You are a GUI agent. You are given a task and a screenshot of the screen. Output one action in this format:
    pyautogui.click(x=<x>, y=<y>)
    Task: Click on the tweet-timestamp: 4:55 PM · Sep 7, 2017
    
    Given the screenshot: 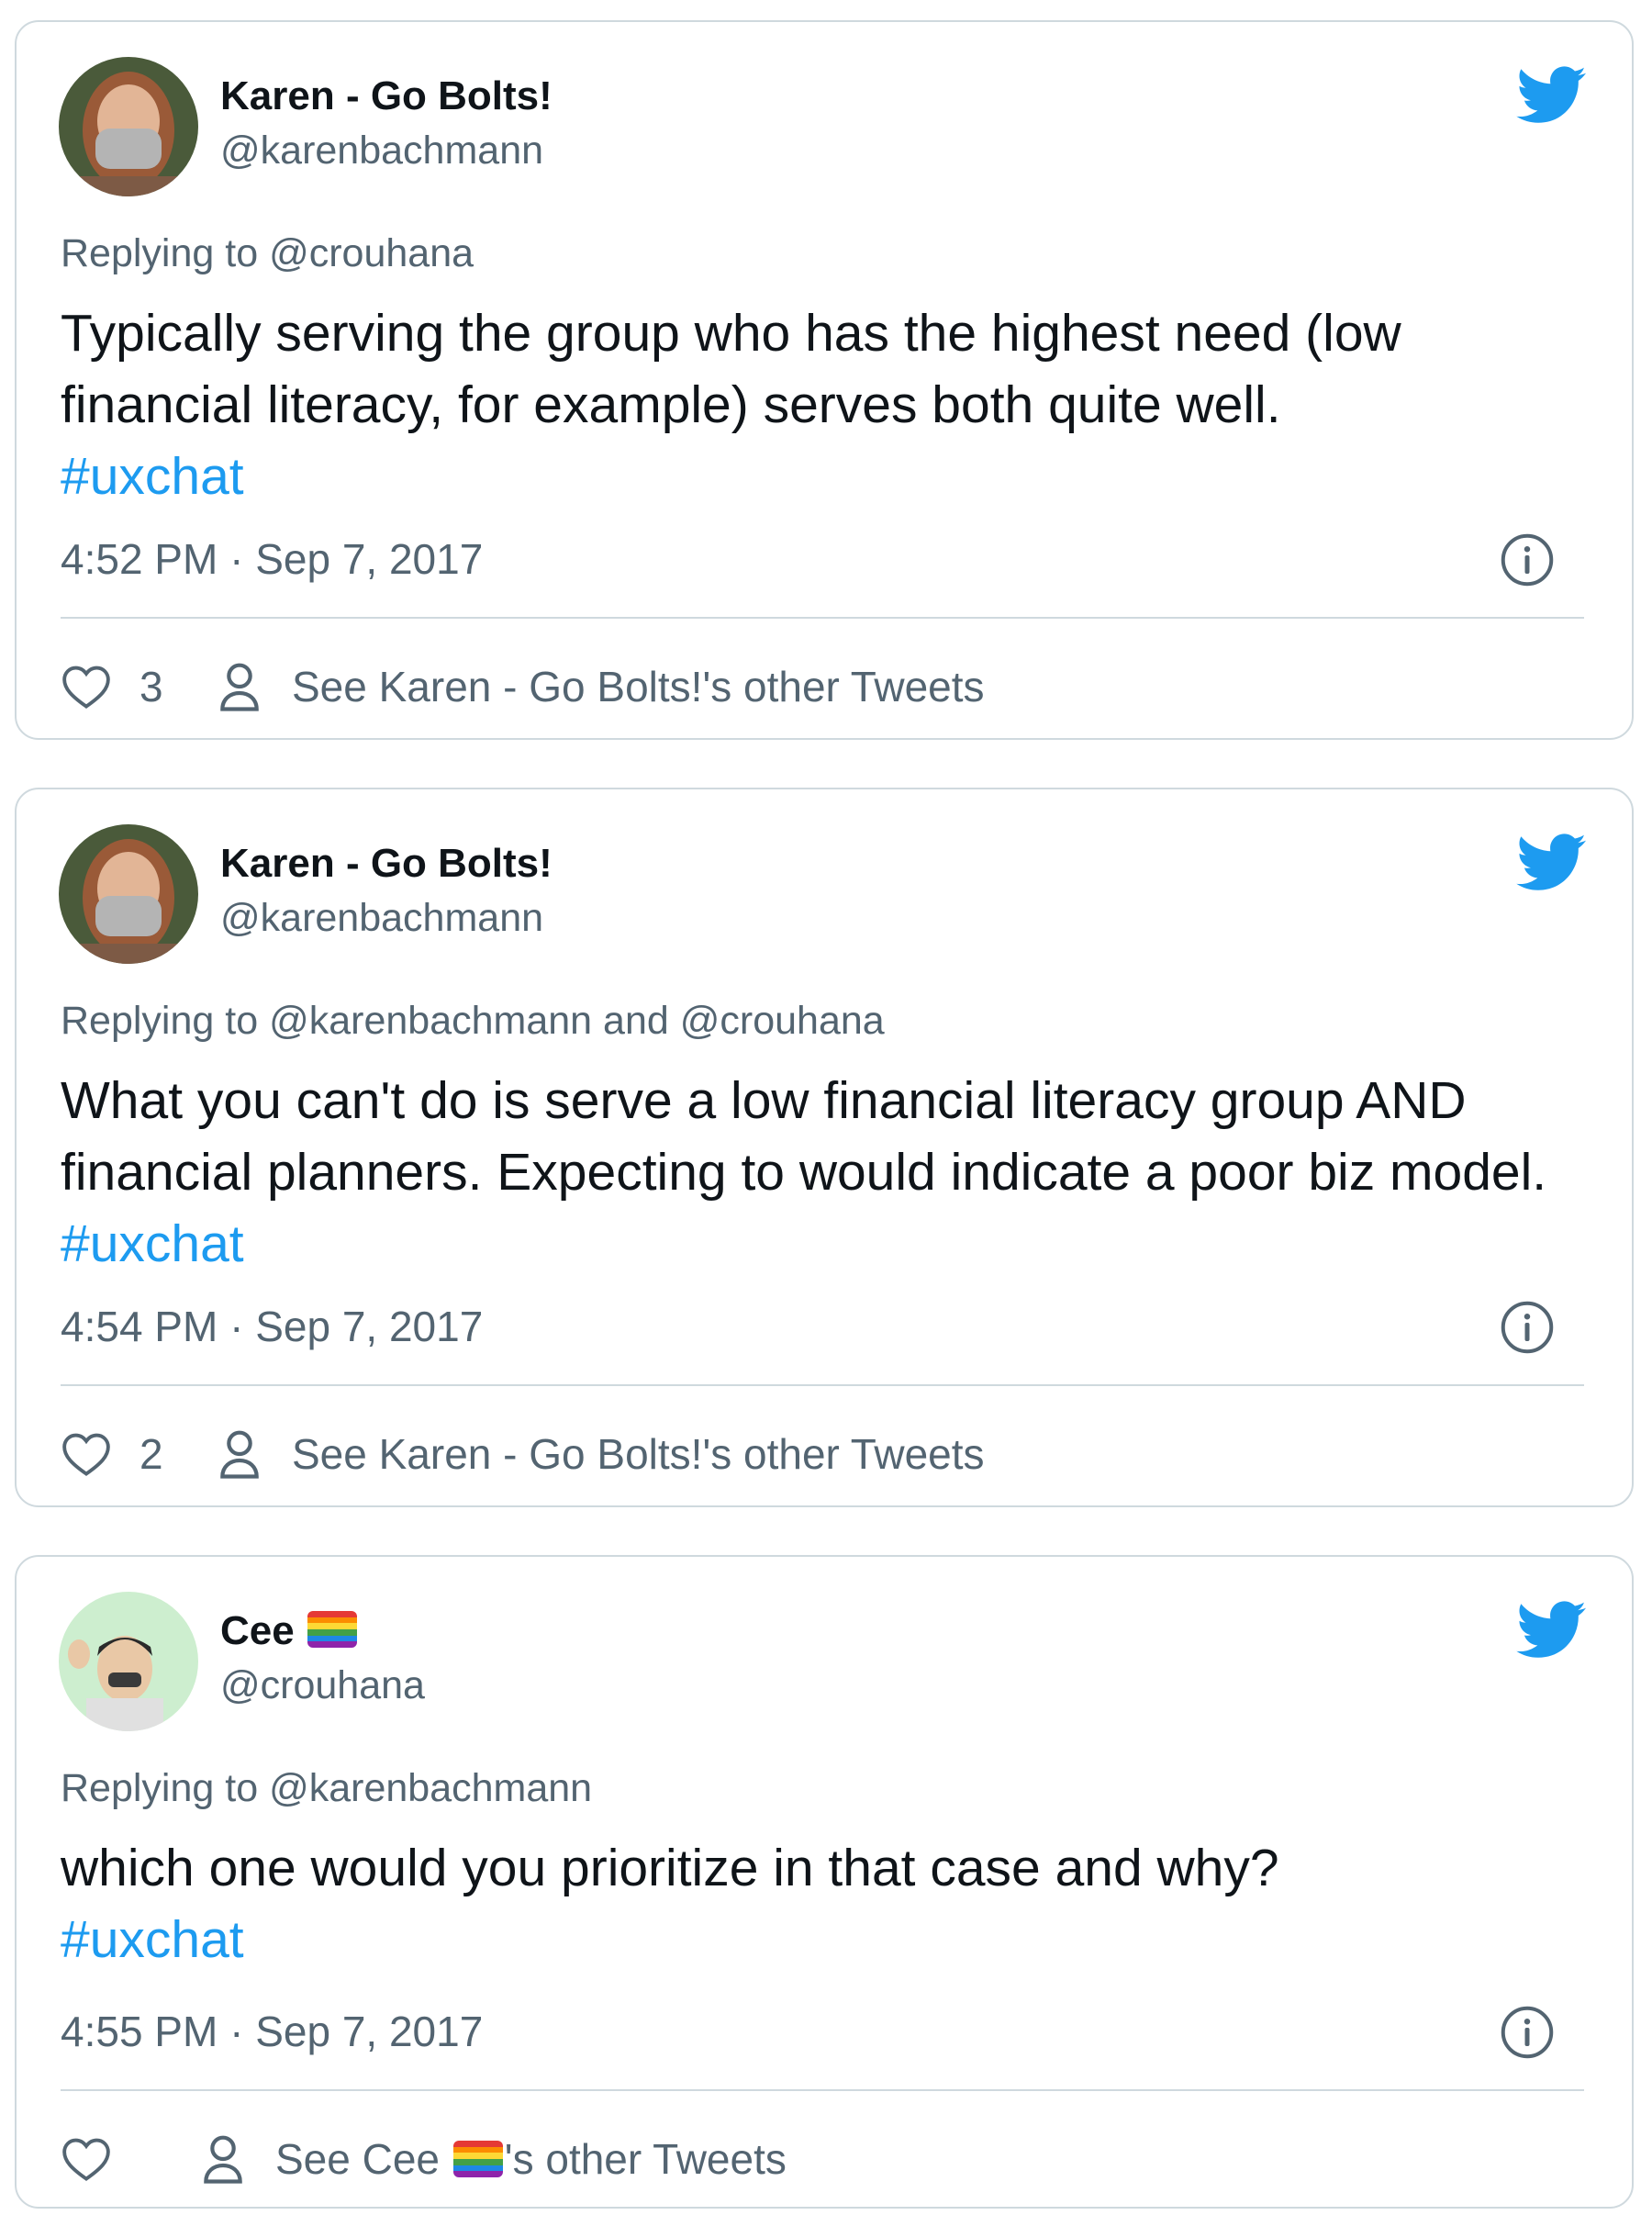 What is the action you would take?
    pyautogui.click(x=272, y=2032)
    